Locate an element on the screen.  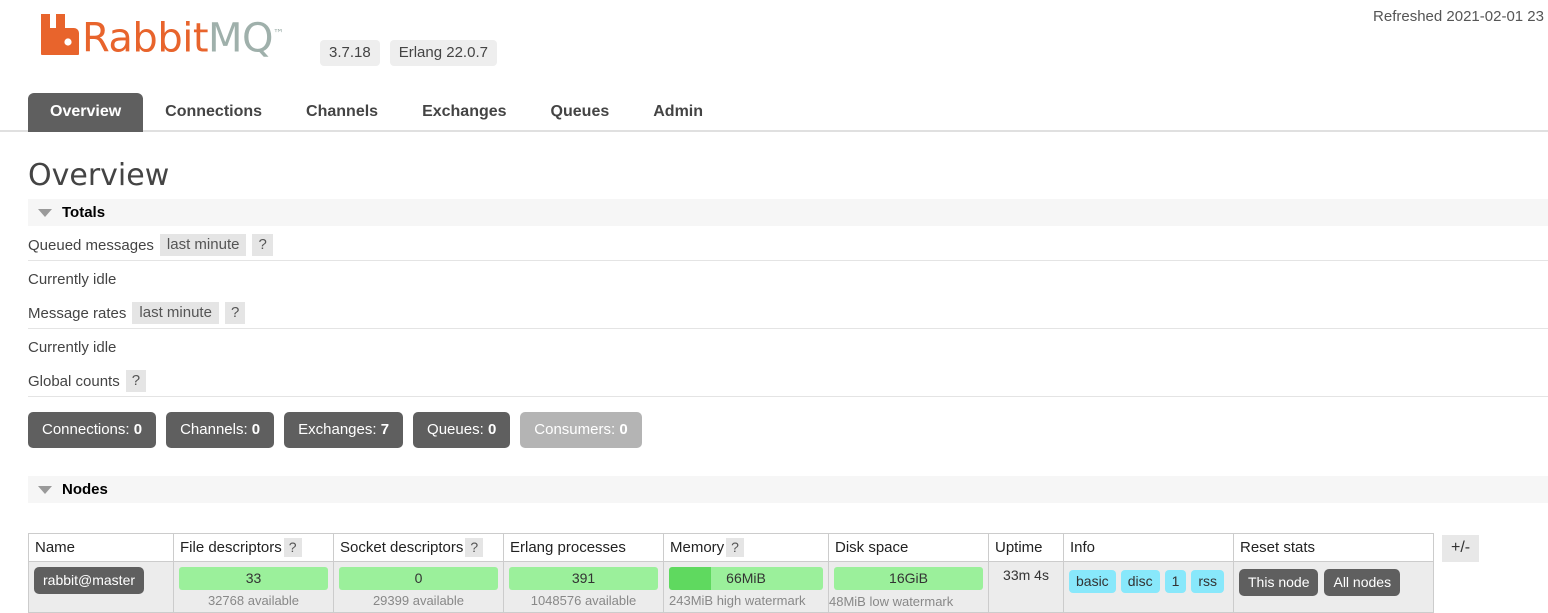
info-badge-count: 1 is located at coordinates (1175, 581).